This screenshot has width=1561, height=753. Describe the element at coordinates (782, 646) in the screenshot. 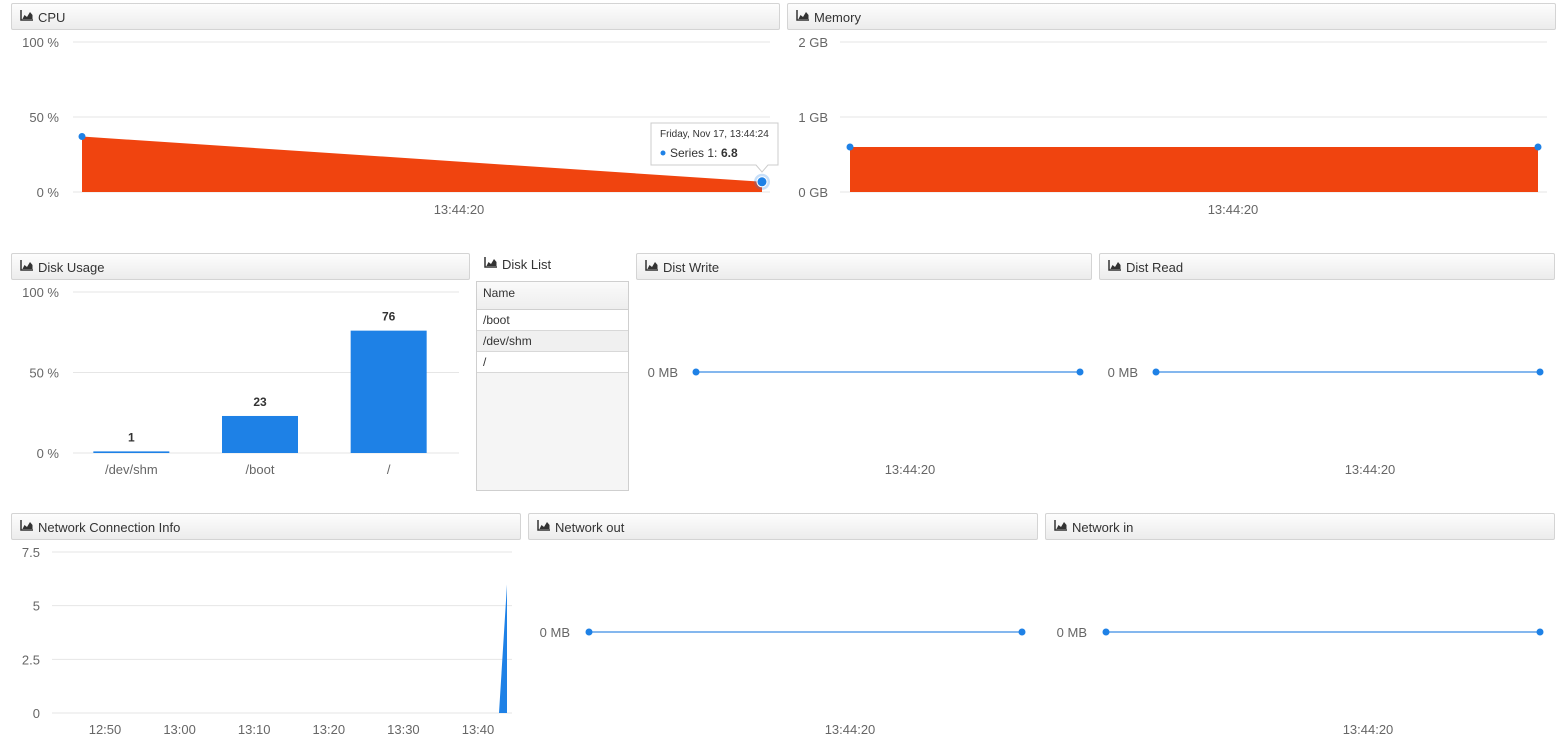

I see `network-out-chart: 0 MB 13:44:20` at that location.